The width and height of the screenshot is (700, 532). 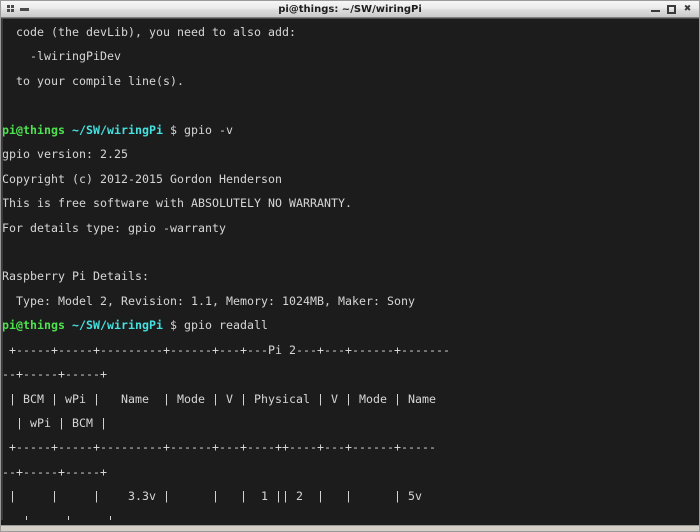 What do you see at coordinates (93, 80) in the screenshot?
I see `terminal-line: to your compile line(s).` at bounding box center [93, 80].